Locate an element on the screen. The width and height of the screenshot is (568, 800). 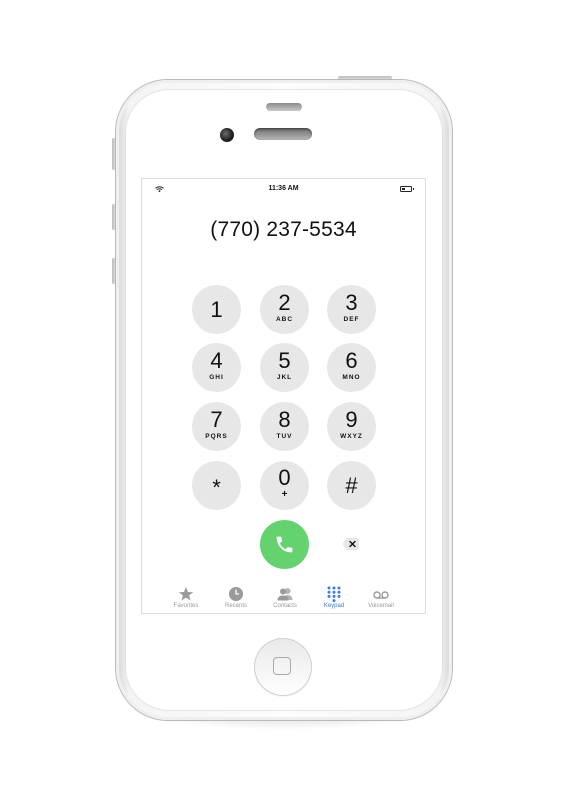
tab-favorites: Favorites is located at coordinates (186, 597).